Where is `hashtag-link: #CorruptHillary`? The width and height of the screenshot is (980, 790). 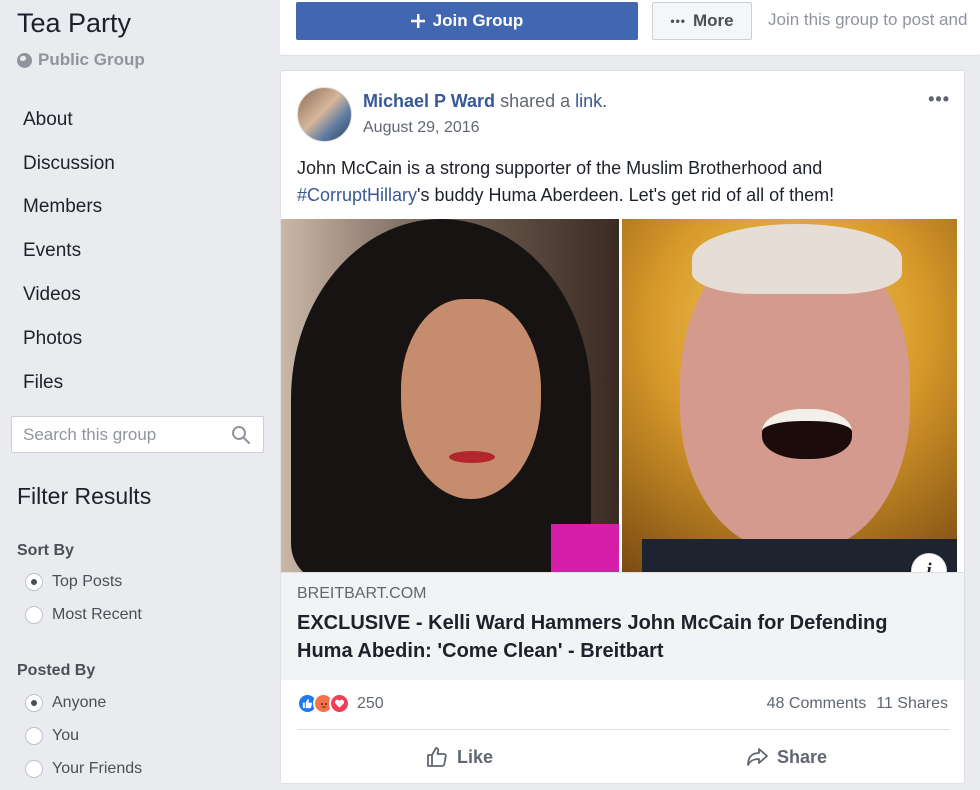 hashtag-link: #CorruptHillary is located at coordinates (357, 195).